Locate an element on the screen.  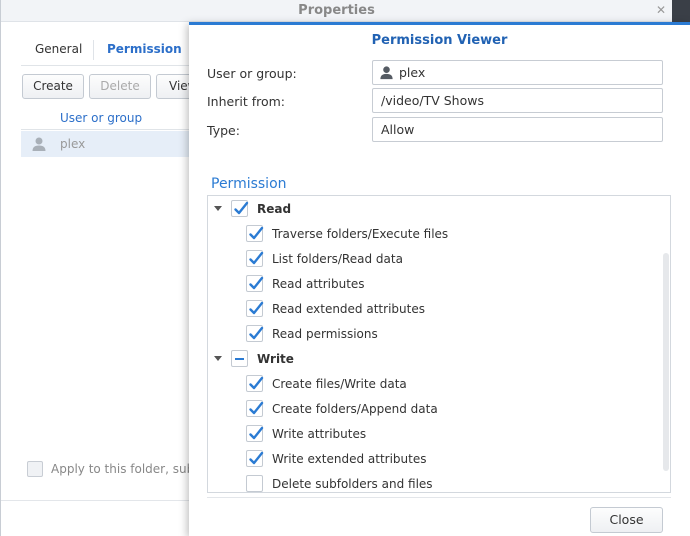
create-files-checkbox is located at coordinates (255, 383).